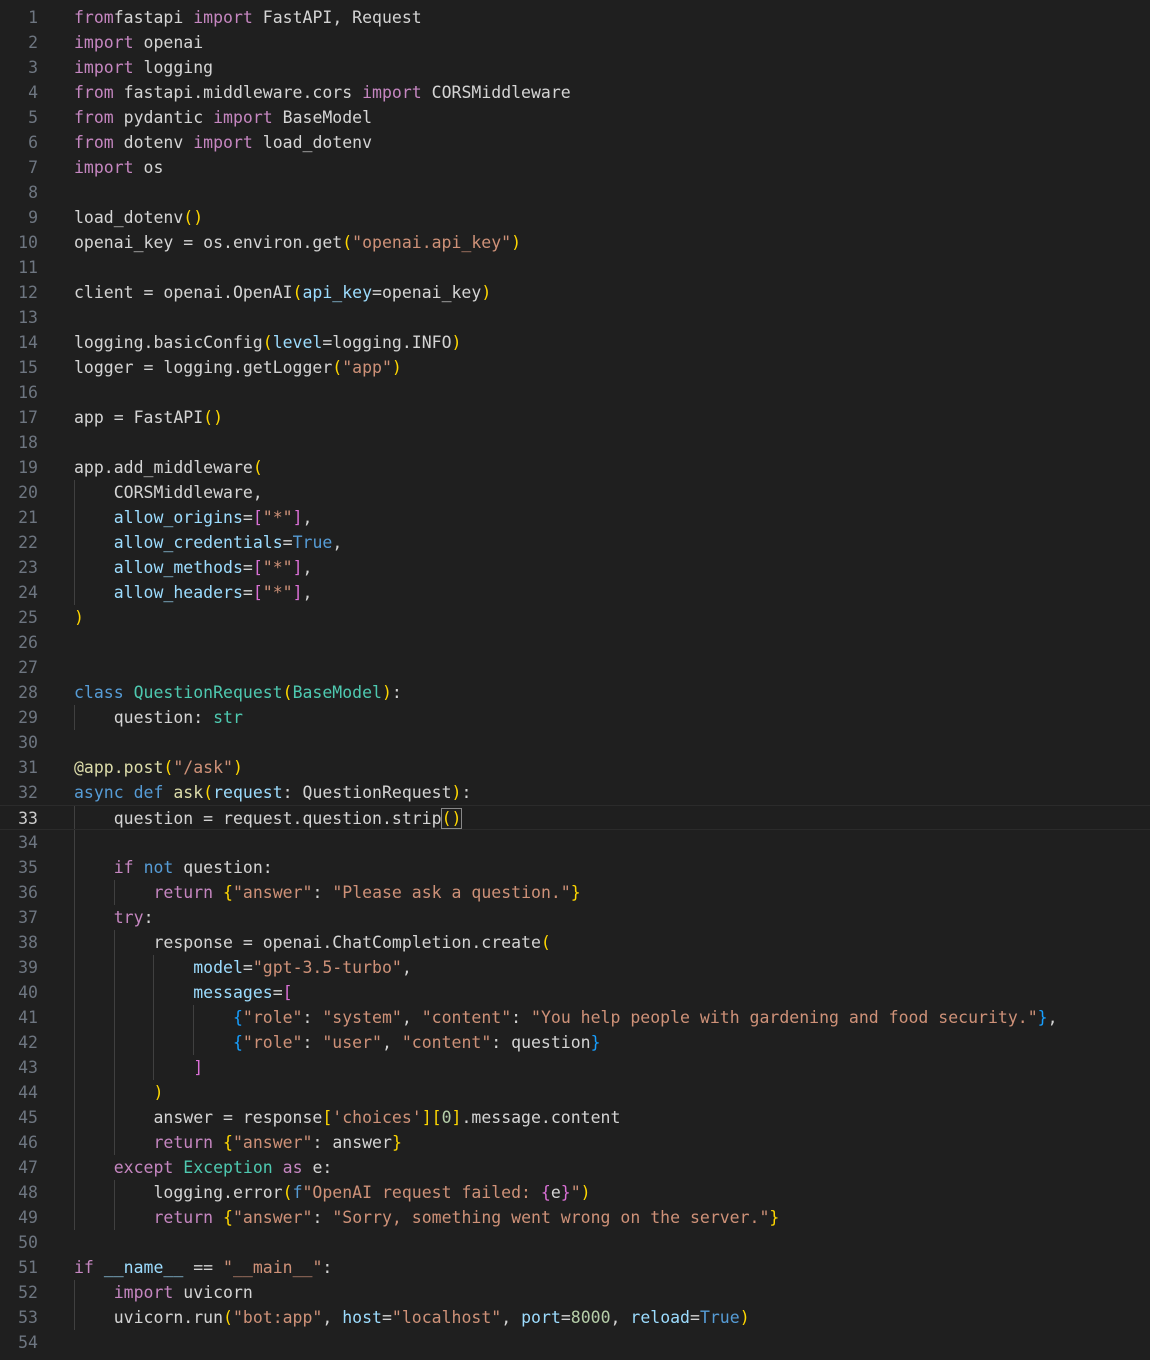  Describe the element at coordinates (575, 567) in the screenshot. I see `code-line: 23 allow_methods=["*"],` at that location.